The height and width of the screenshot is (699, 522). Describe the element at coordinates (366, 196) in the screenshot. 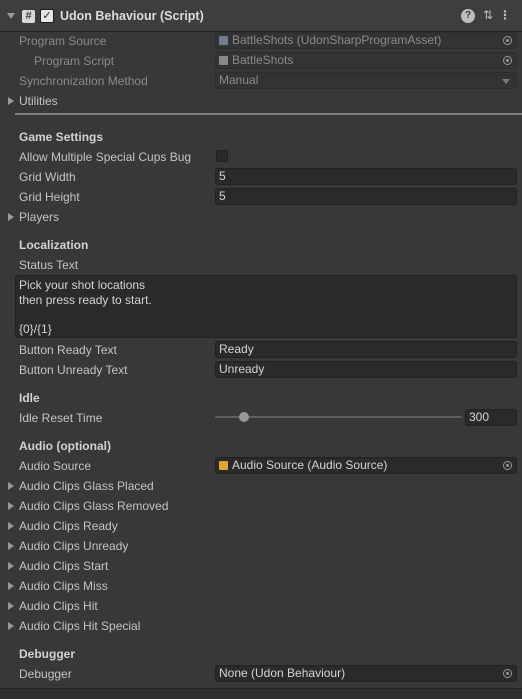

I see `grid-height-input: 5` at that location.